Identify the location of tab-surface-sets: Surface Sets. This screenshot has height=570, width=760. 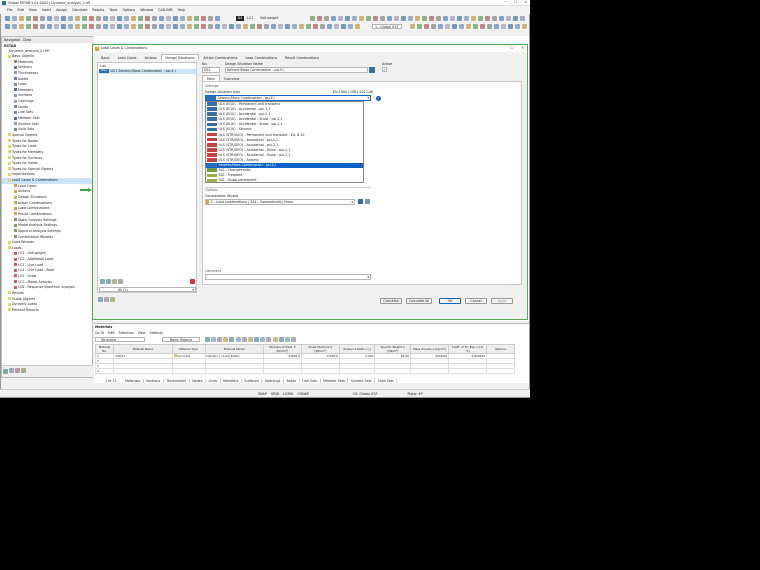
(362, 381).